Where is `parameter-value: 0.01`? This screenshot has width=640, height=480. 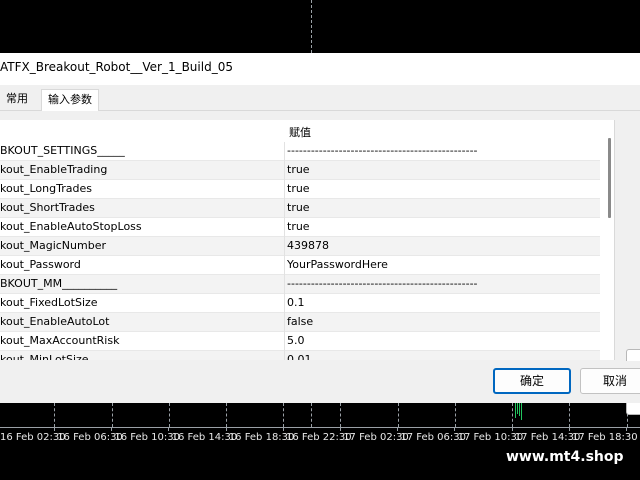
parameter-value: 0.01 is located at coordinates (299, 356).